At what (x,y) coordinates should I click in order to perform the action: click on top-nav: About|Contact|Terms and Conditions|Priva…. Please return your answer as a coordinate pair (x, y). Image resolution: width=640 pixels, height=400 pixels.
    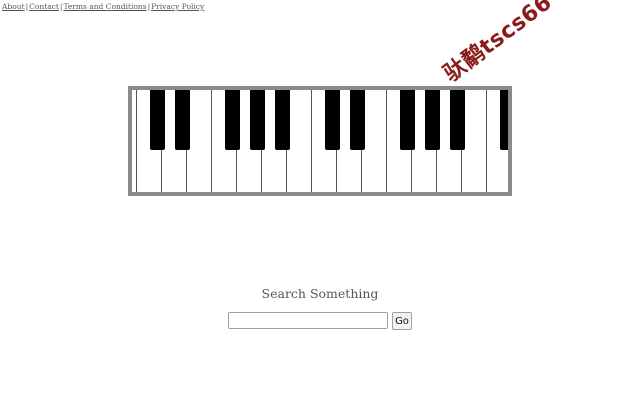
    Looking at the image, I should click on (103, 6).